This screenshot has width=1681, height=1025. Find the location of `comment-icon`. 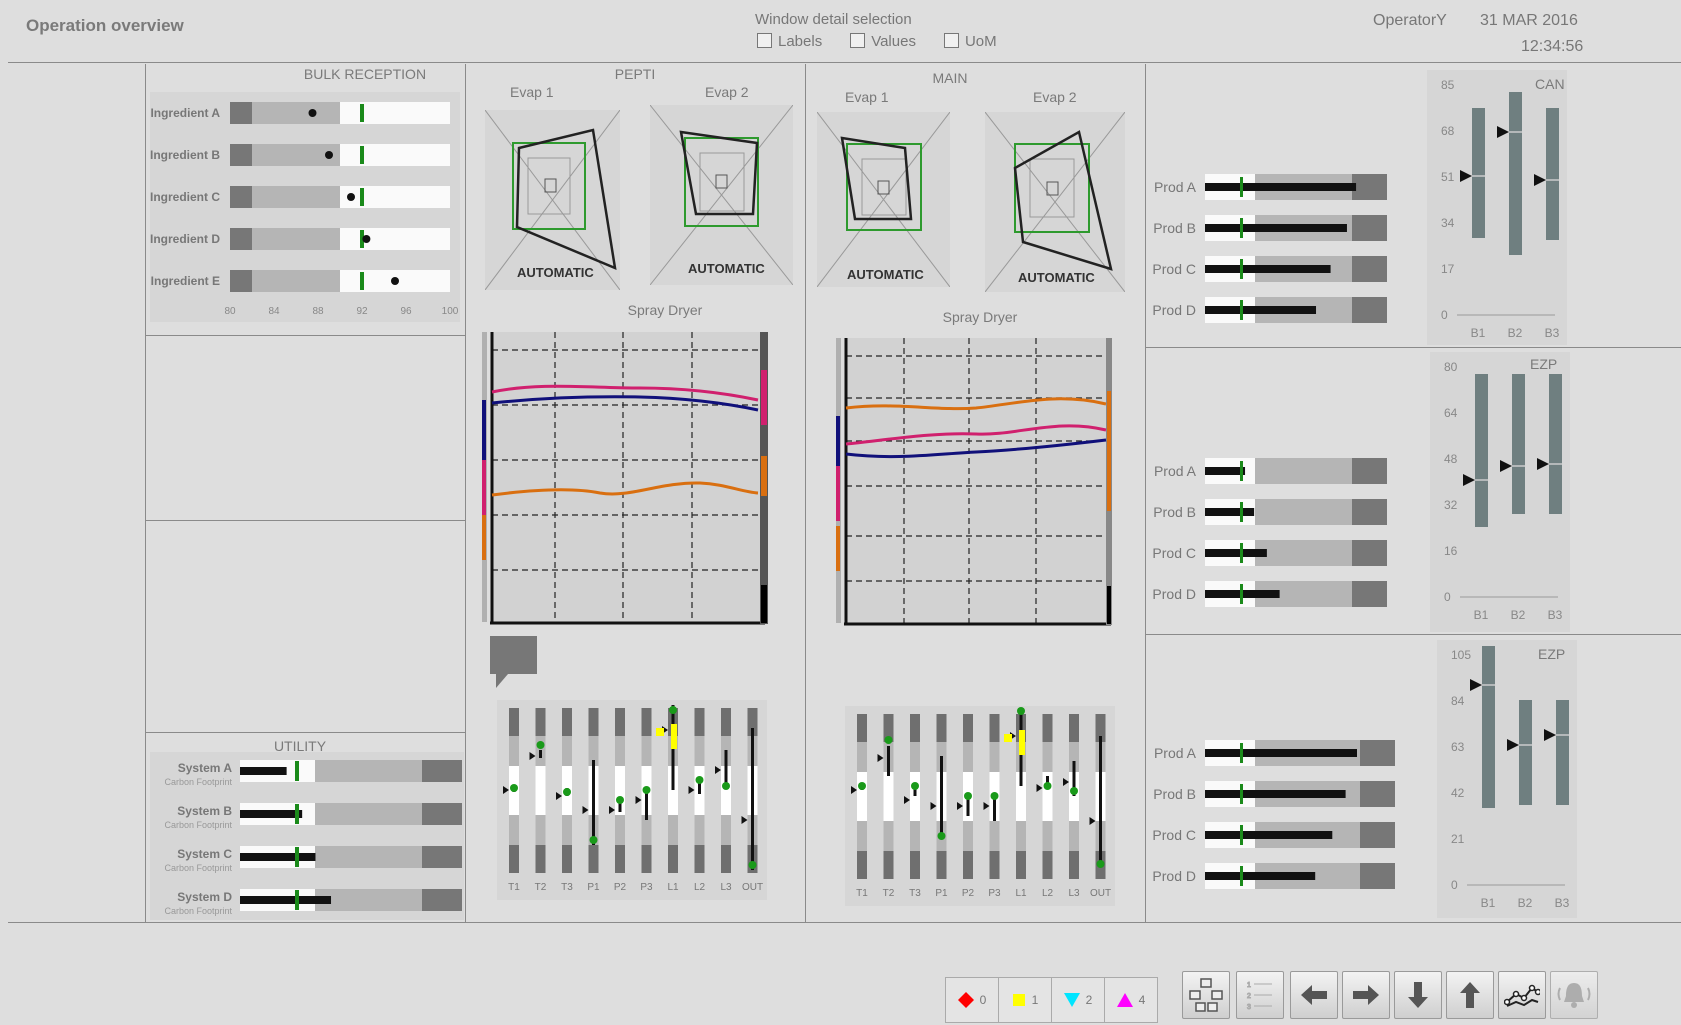

comment-icon is located at coordinates (515, 666).